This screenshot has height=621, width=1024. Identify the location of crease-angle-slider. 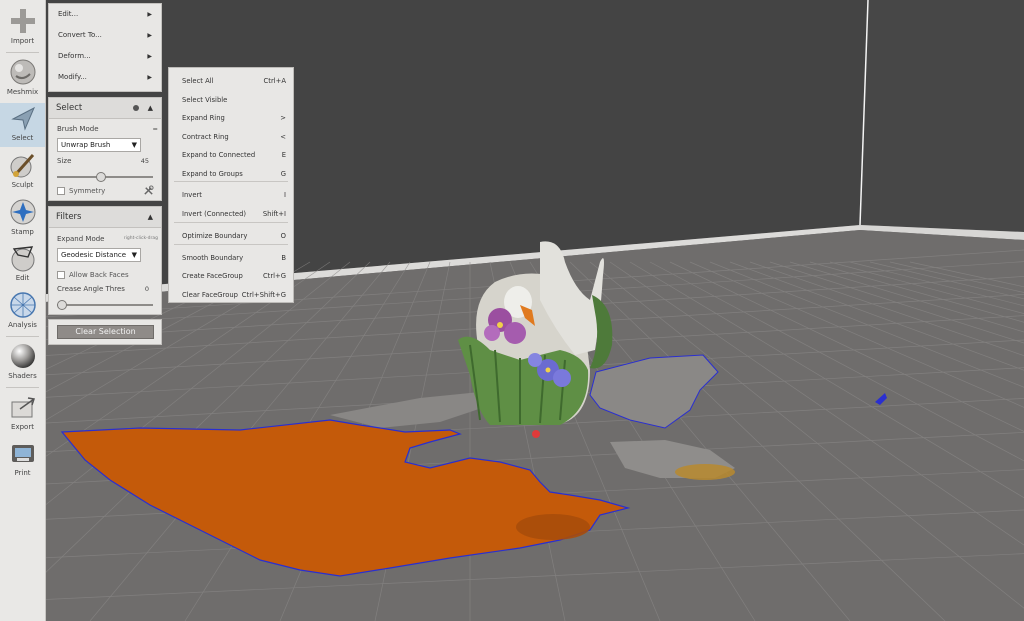
(105, 305).